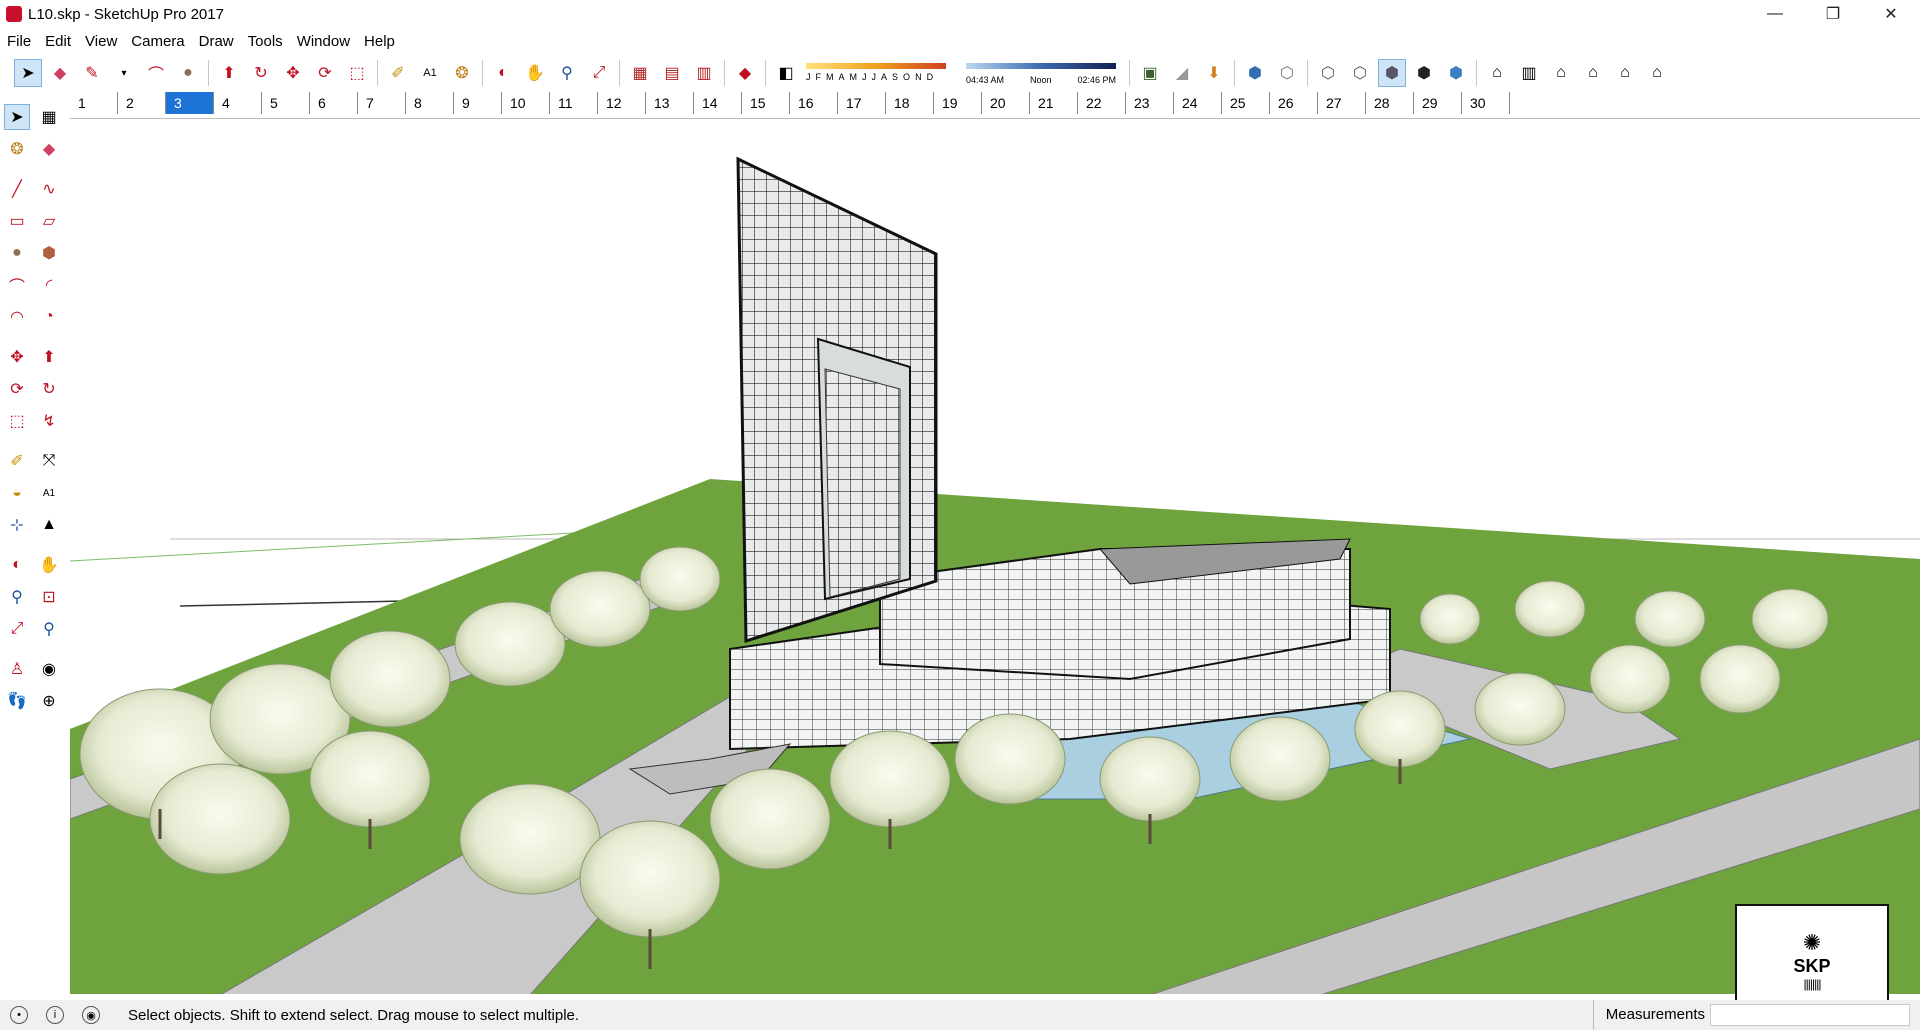  What do you see at coordinates (49, 565) in the screenshot?
I see `pan-icon: ✋` at bounding box center [49, 565].